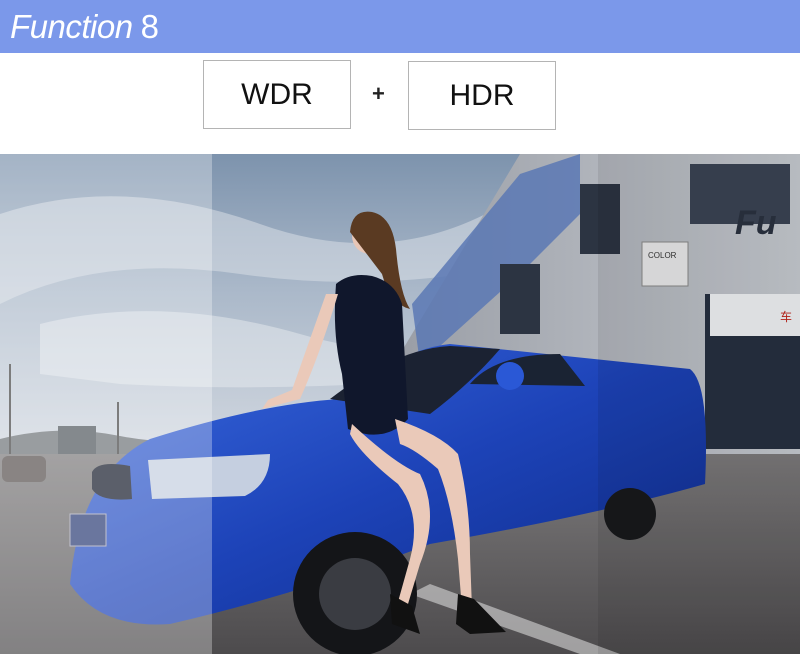 This screenshot has width=800, height=654. I want to click on wdr-label-box: WDR, so click(277, 94).